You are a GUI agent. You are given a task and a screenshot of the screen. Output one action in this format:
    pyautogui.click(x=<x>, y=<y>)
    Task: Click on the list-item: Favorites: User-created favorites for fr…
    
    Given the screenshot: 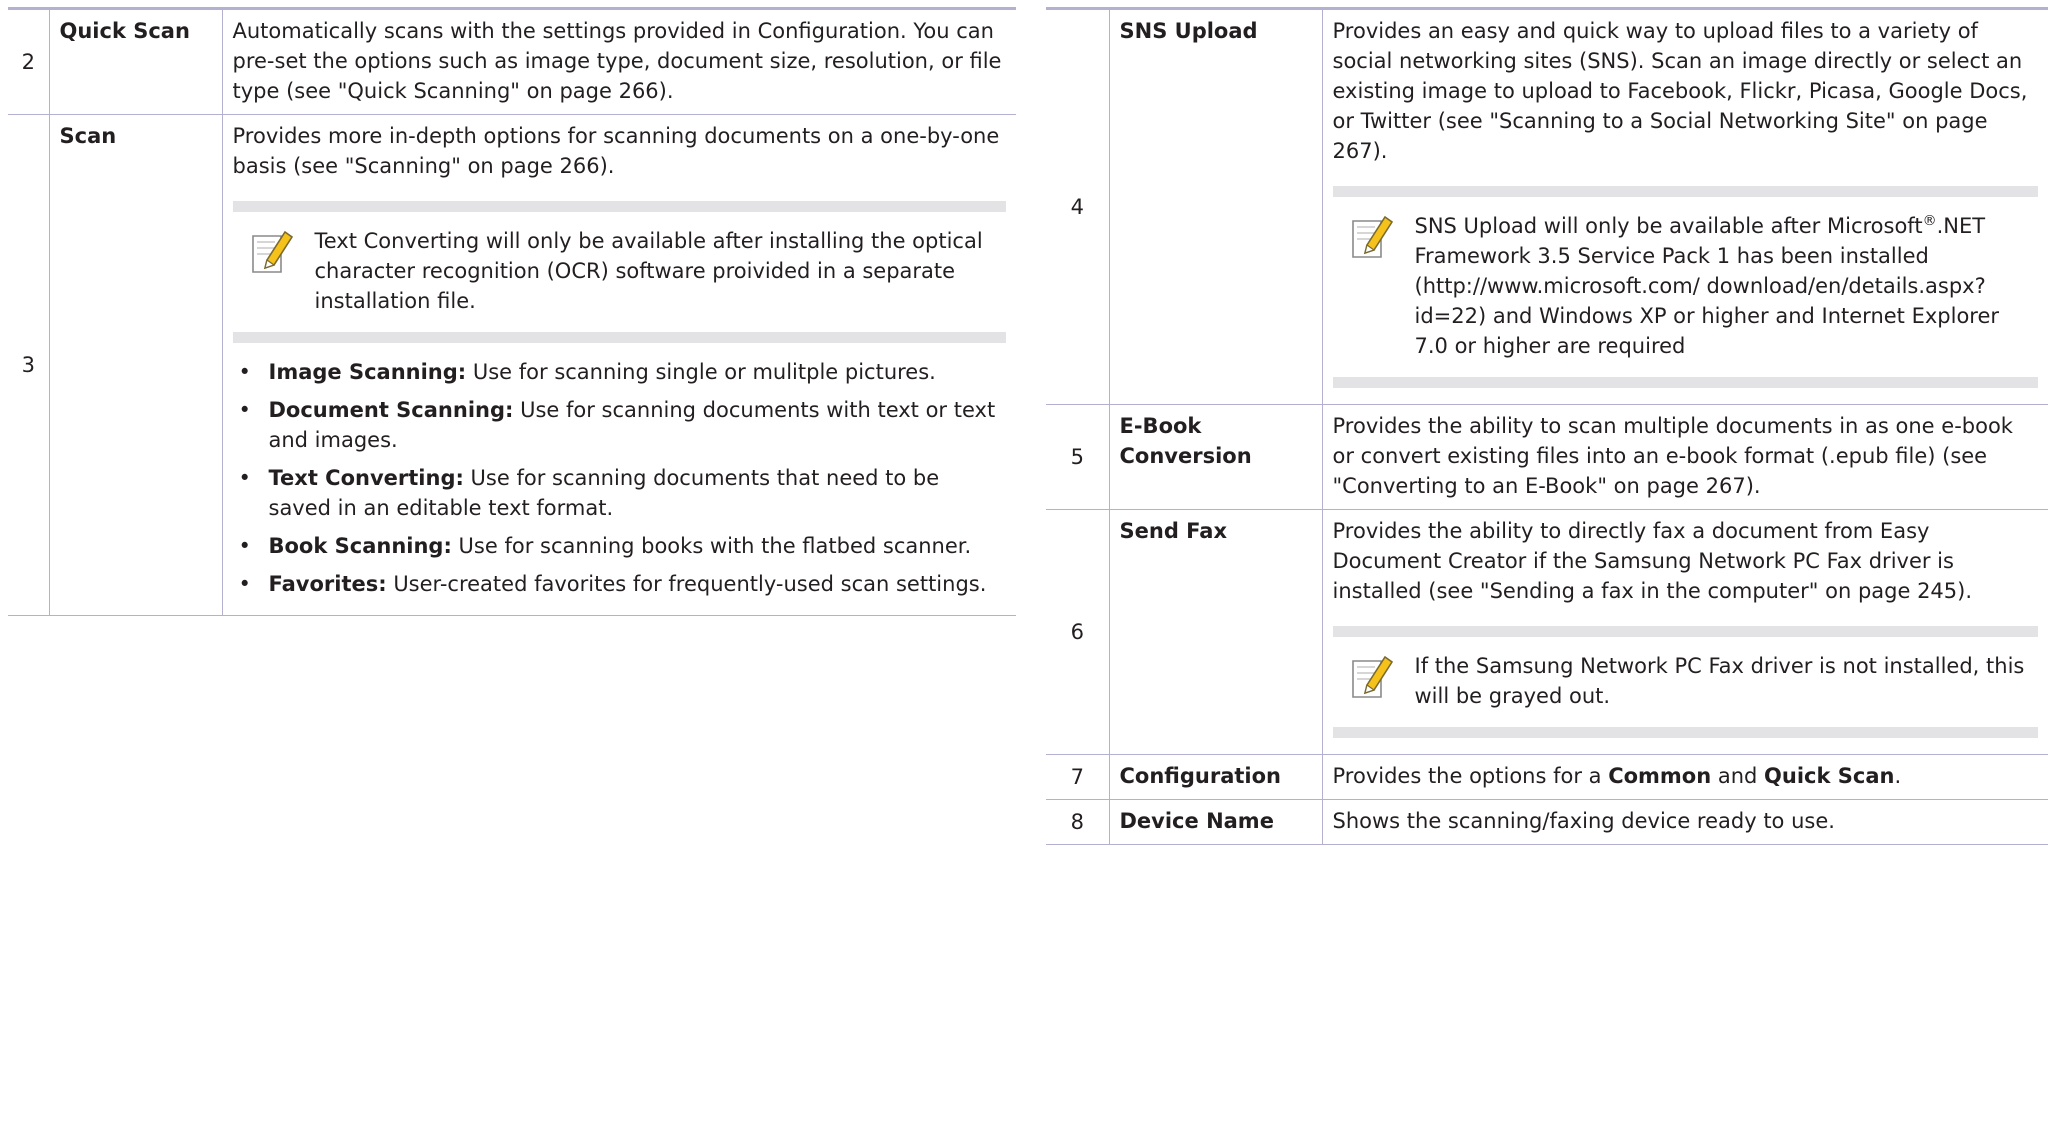 What is the action you would take?
    pyautogui.click(x=620, y=584)
    